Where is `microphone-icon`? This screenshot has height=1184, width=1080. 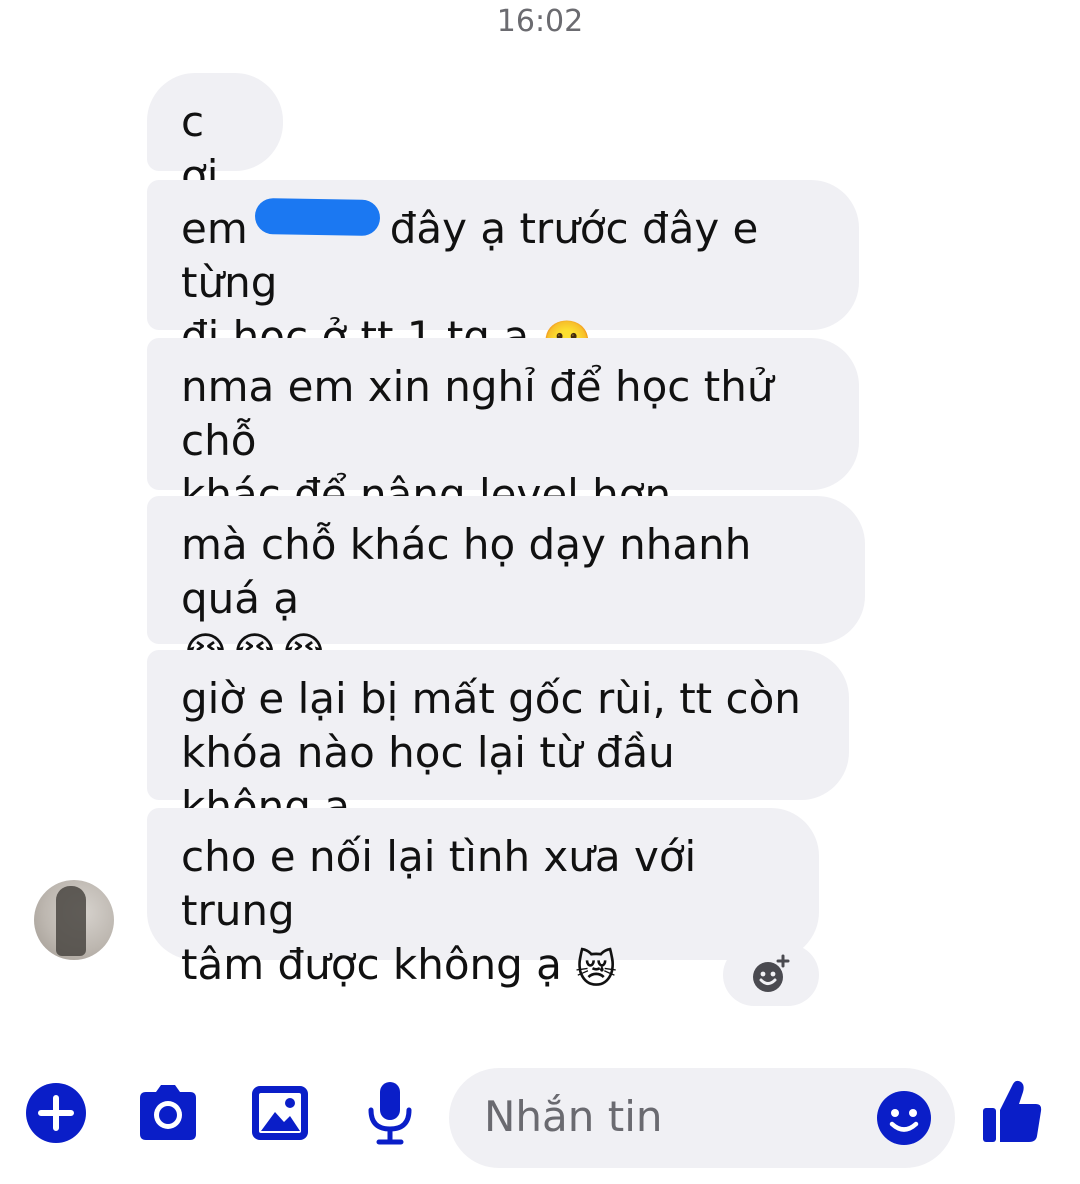 microphone-icon is located at coordinates (390, 1113).